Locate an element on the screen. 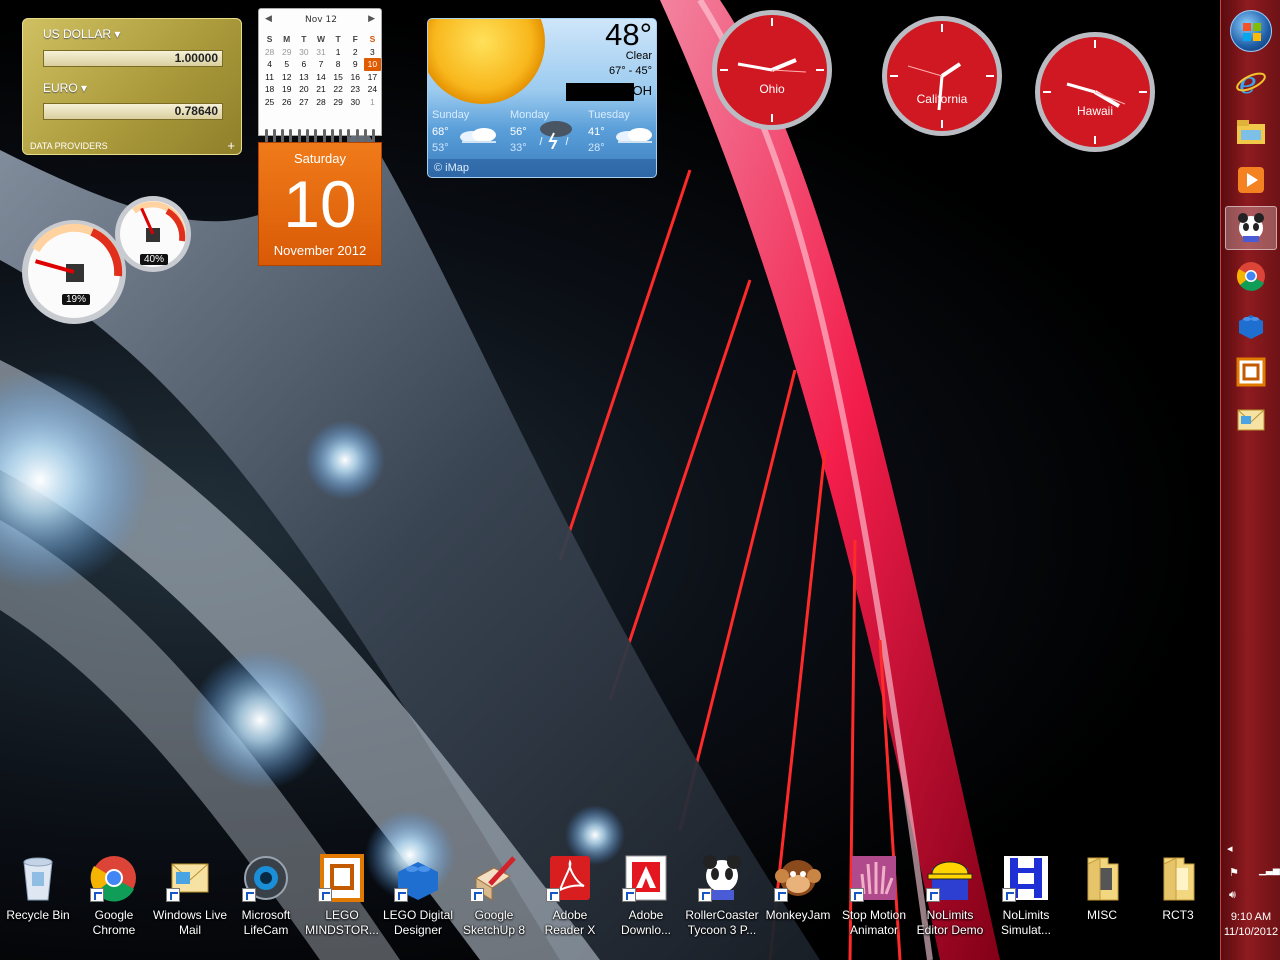 The image size is (1280, 960). calendar-day-cell: 25 is located at coordinates (269, 102).